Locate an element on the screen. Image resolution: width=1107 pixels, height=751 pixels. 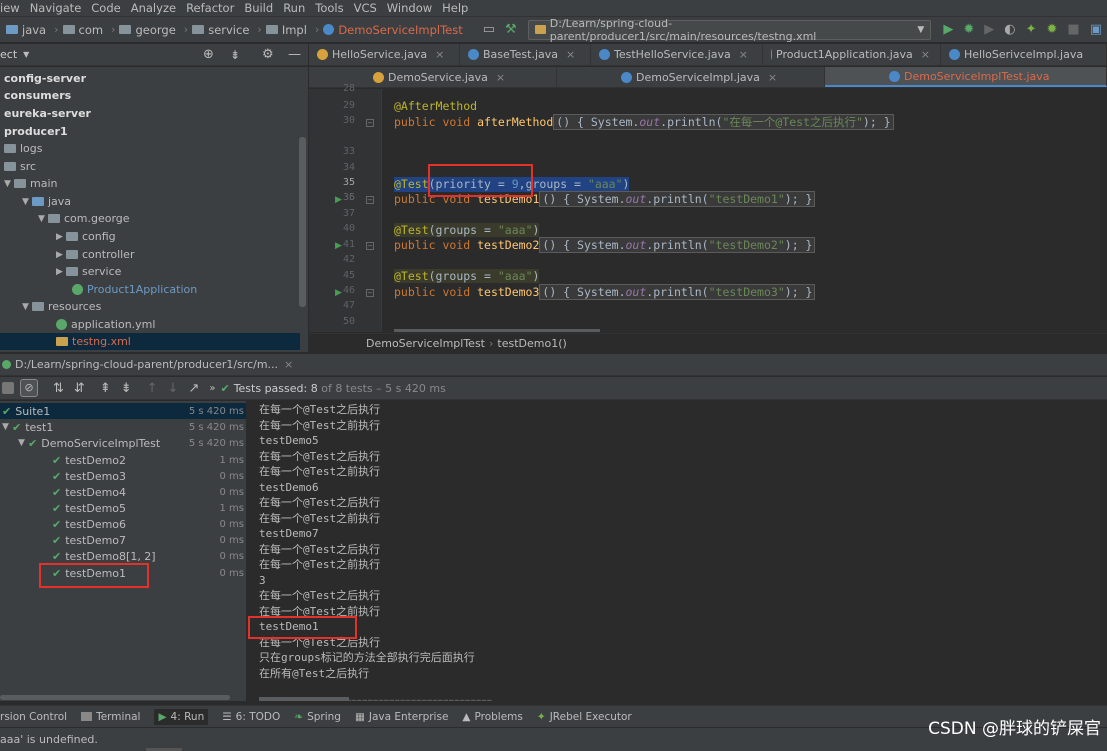
tree-item-producer1: producer1 is located at coordinates (36, 131).